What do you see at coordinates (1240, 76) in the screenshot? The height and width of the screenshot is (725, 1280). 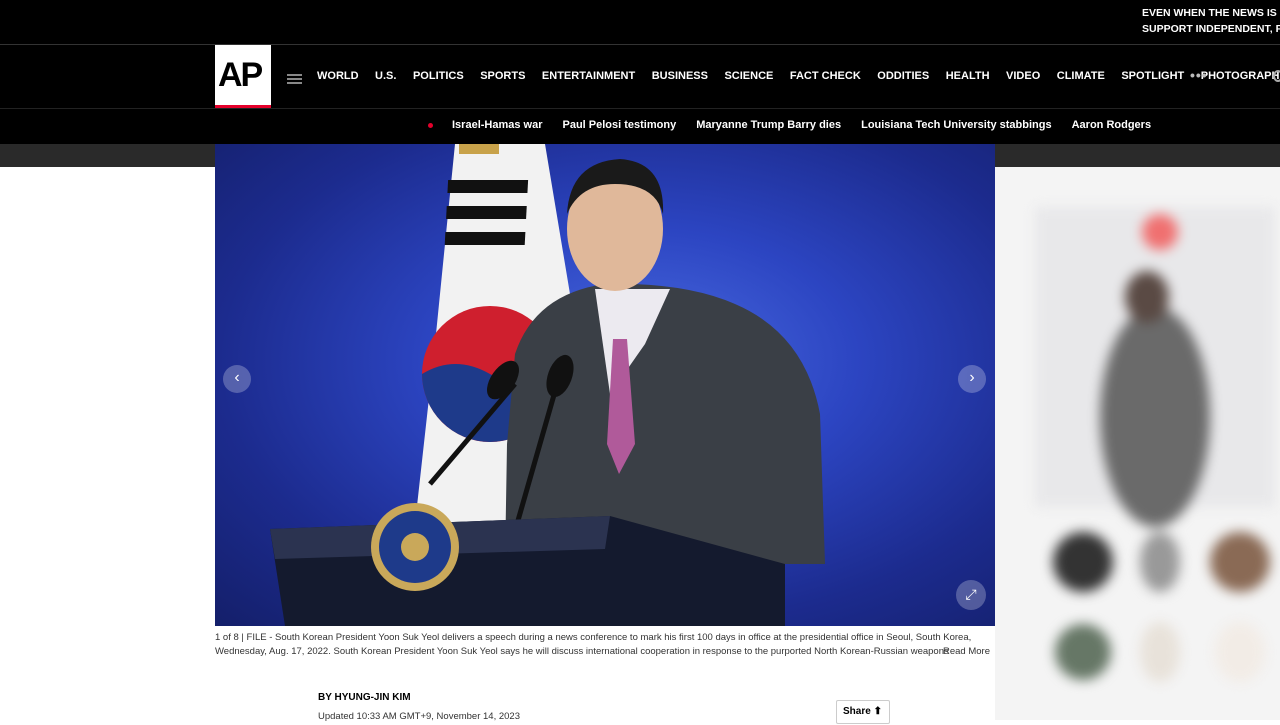 I see `nav-item-photography: PHOTOGRAPHY` at bounding box center [1240, 76].